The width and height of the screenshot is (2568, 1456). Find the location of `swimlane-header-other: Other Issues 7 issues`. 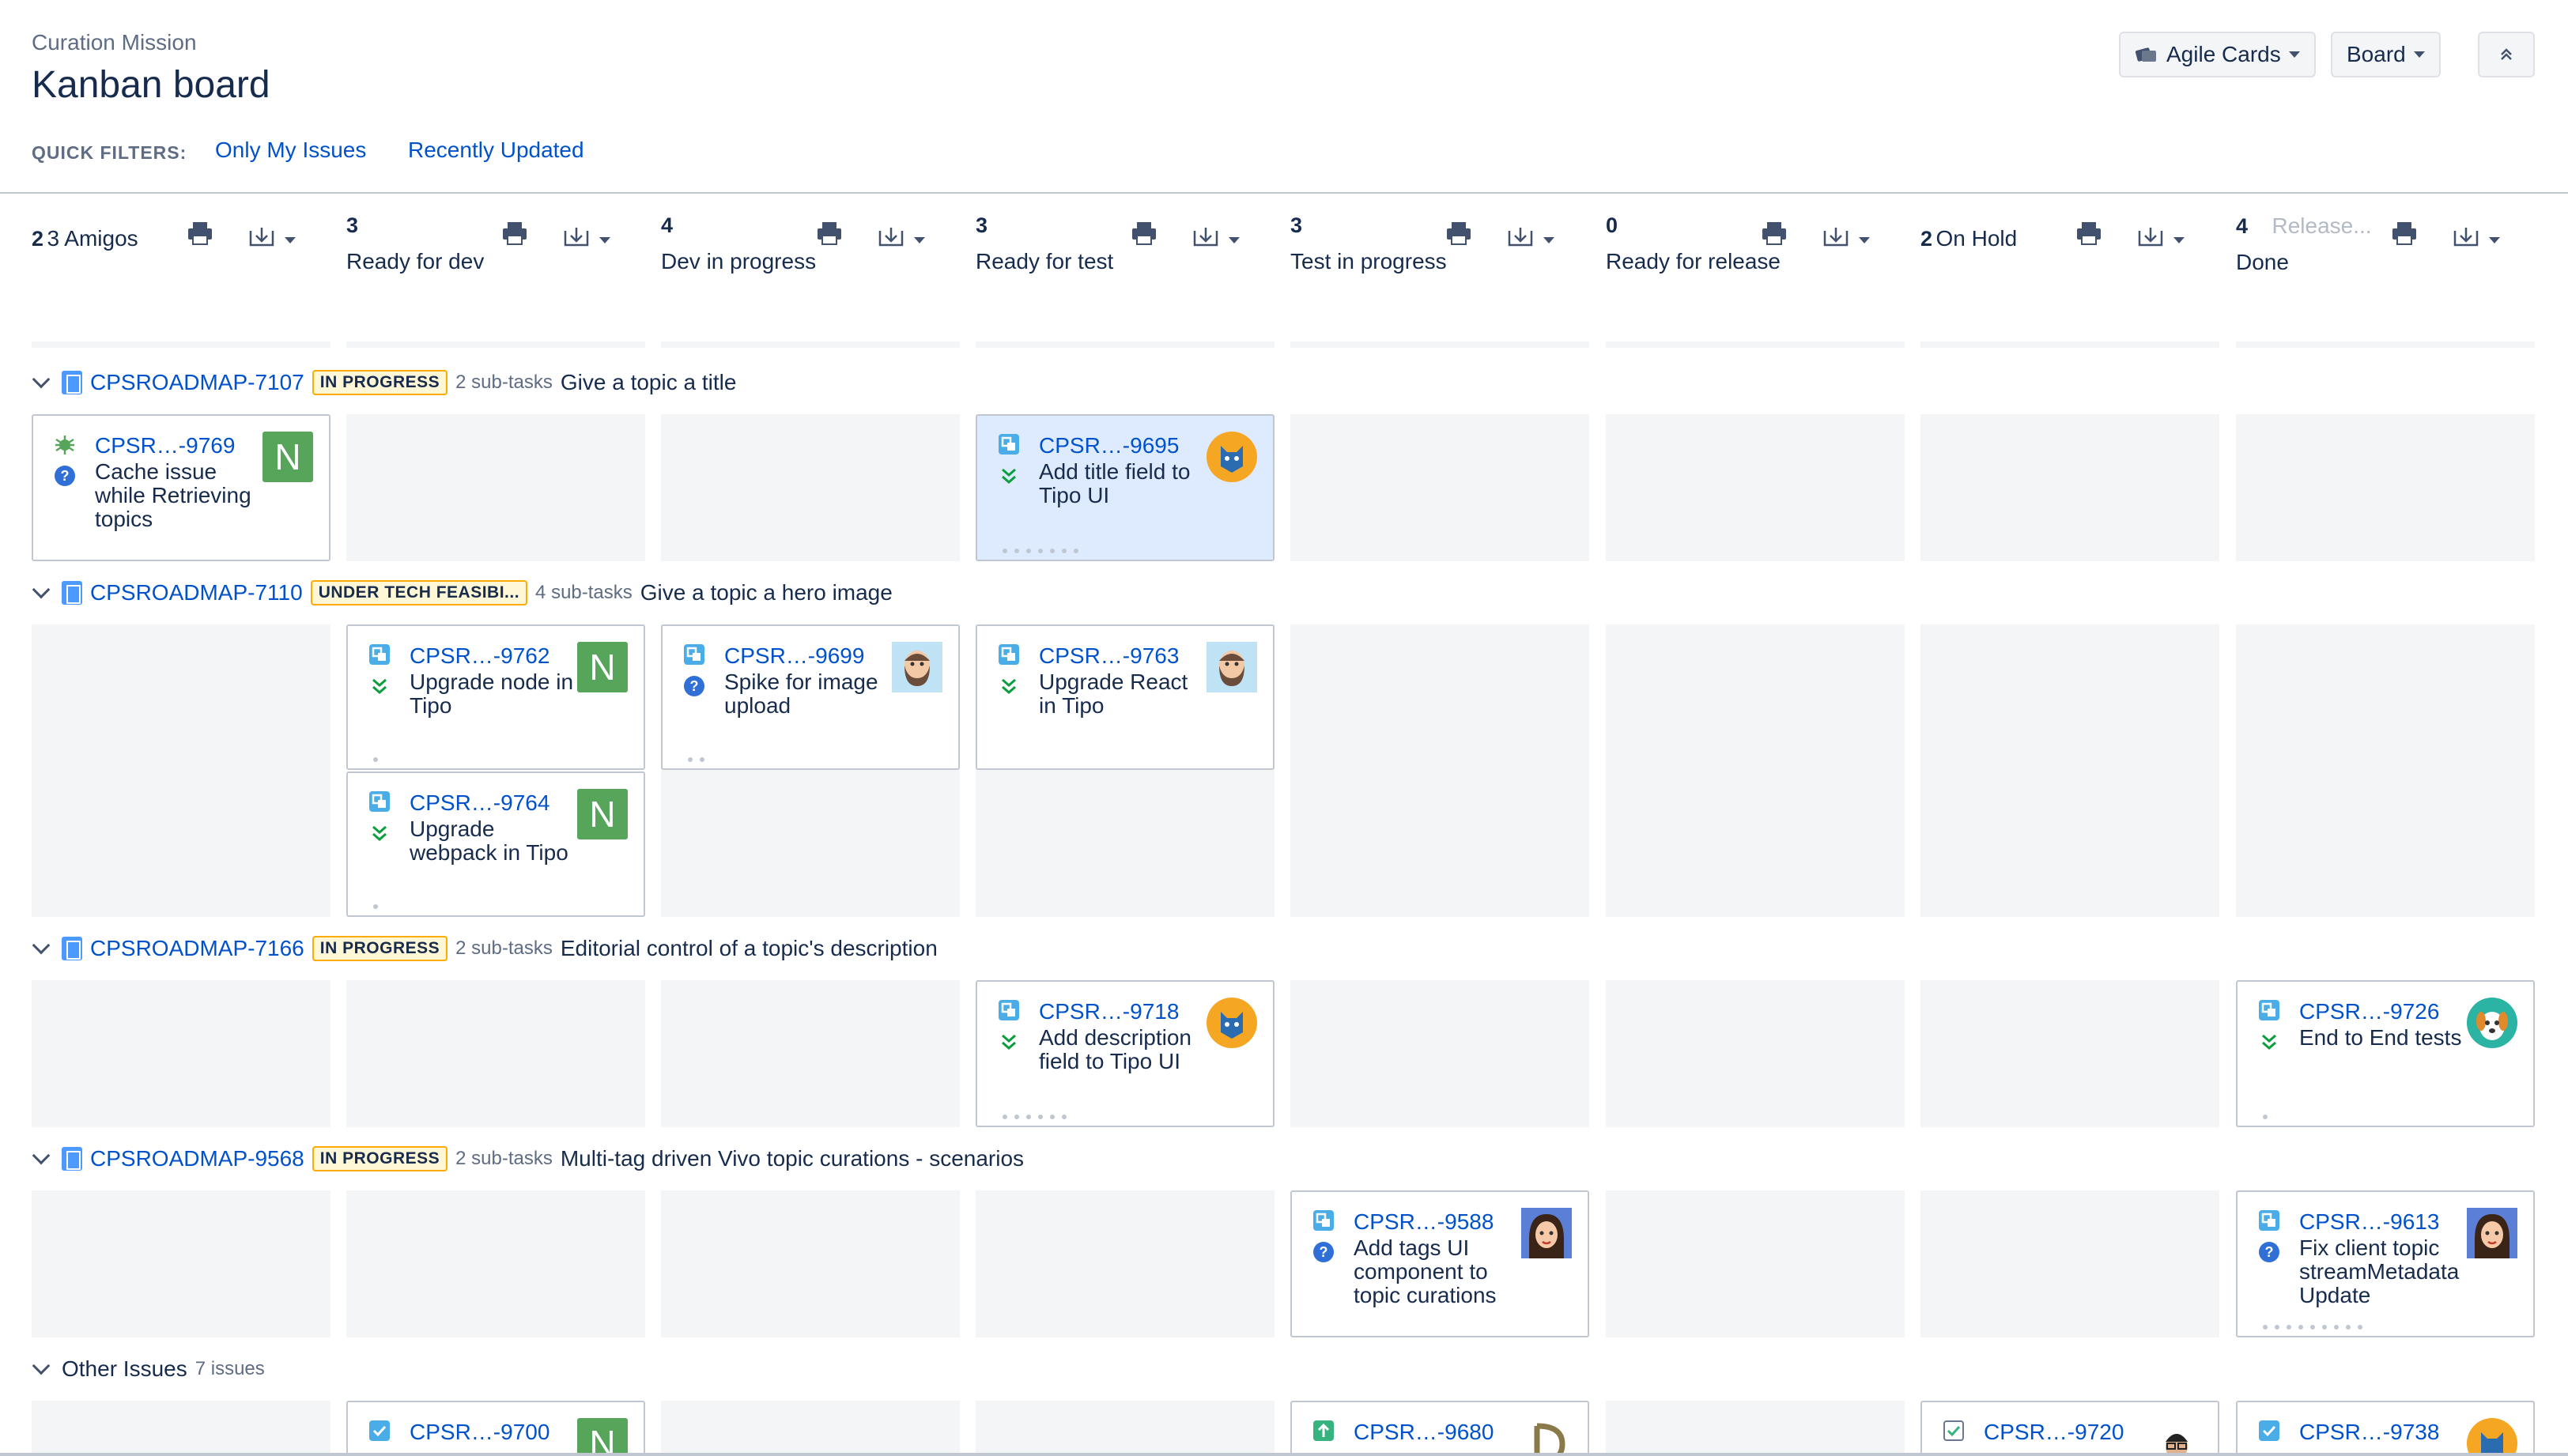

swimlane-header-other: Other Issues 7 issues is located at coordinates (148, 1369).